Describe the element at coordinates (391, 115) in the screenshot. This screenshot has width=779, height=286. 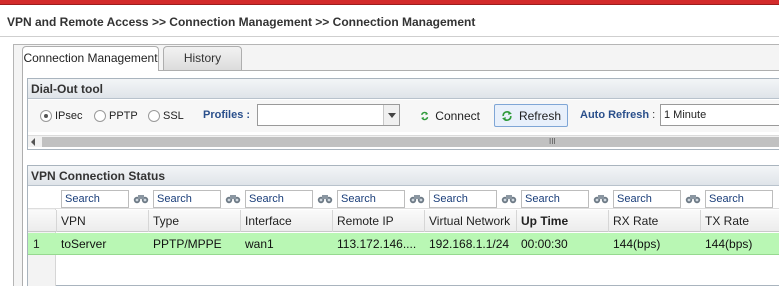
I see `chevron-down-icon` at that location.